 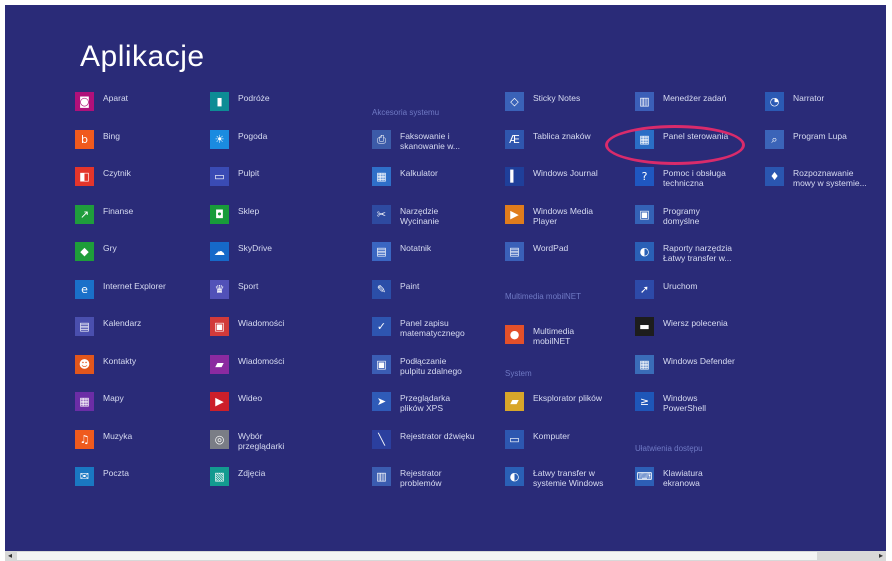 I want to click on app-label: WordPad, so click(x=551, y=248).